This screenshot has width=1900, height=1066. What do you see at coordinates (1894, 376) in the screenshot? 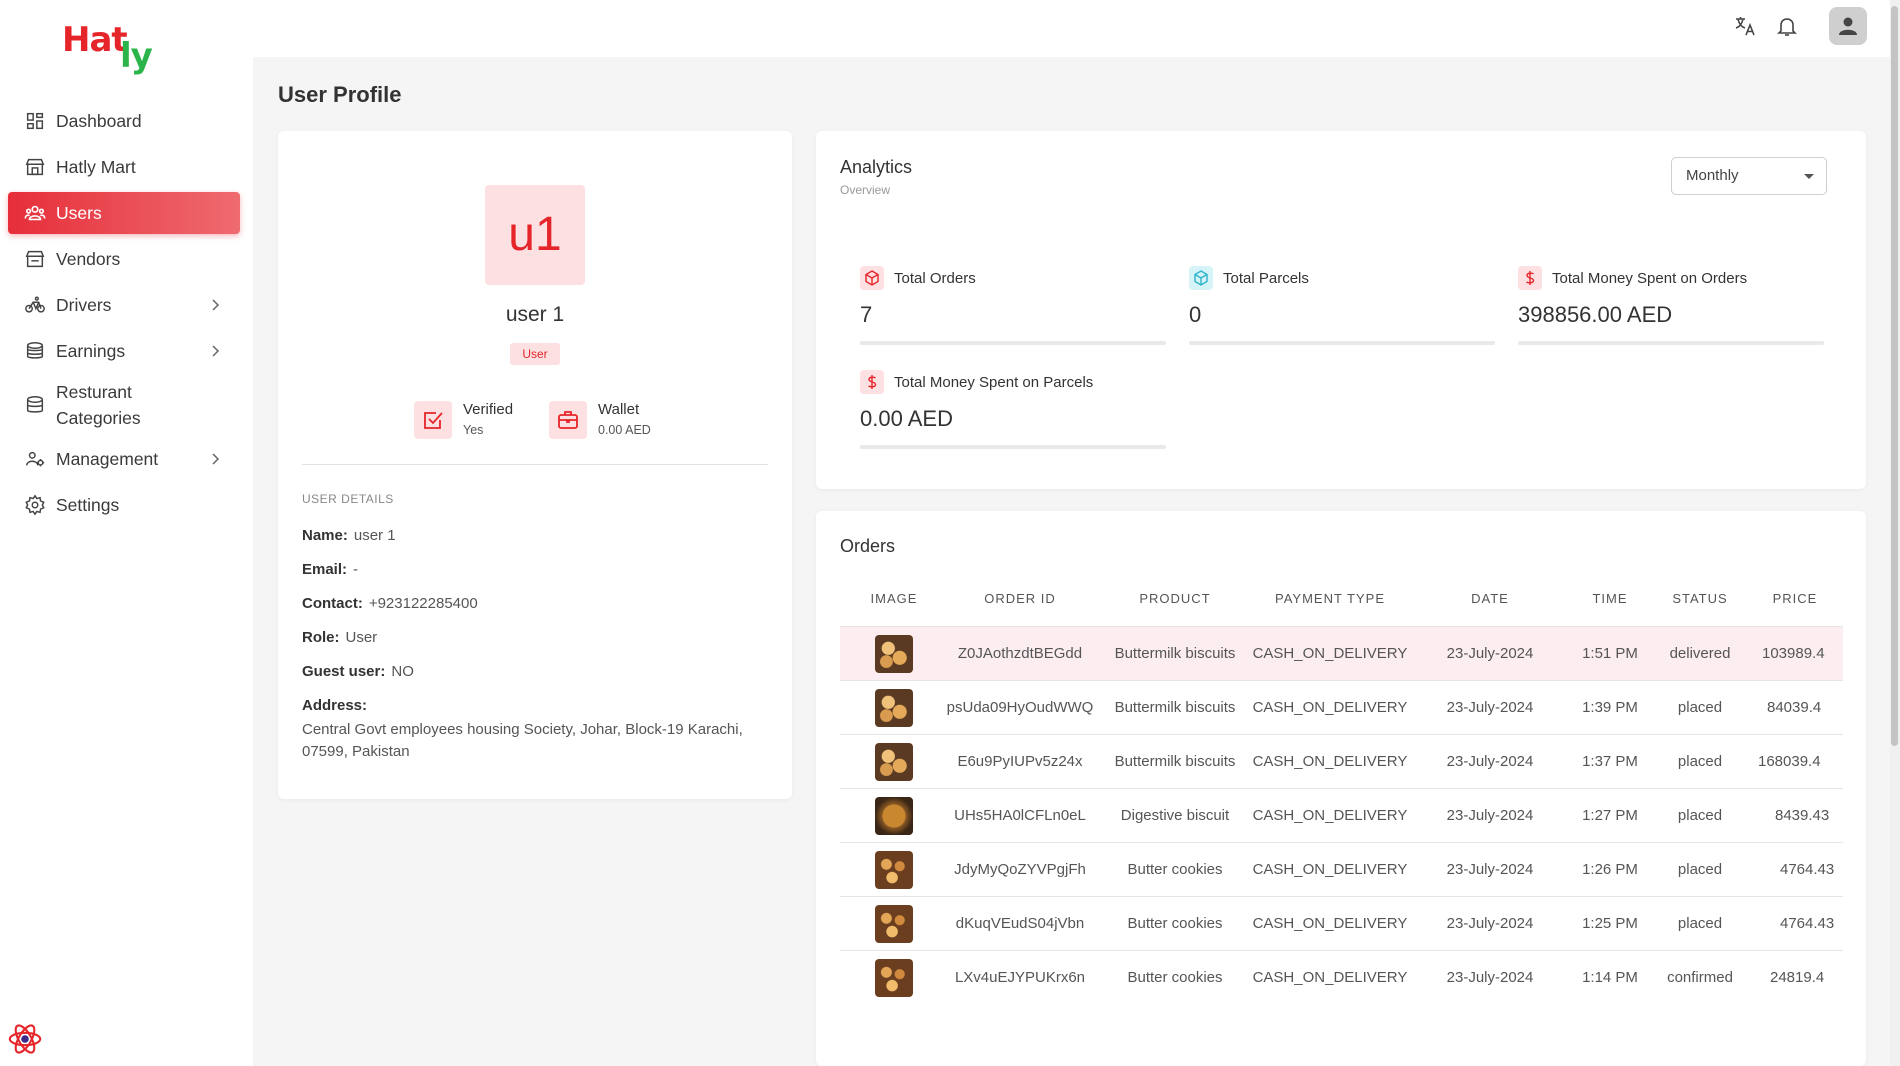
I see `scrollbar-thumb` at bounding box center [1894, 376].